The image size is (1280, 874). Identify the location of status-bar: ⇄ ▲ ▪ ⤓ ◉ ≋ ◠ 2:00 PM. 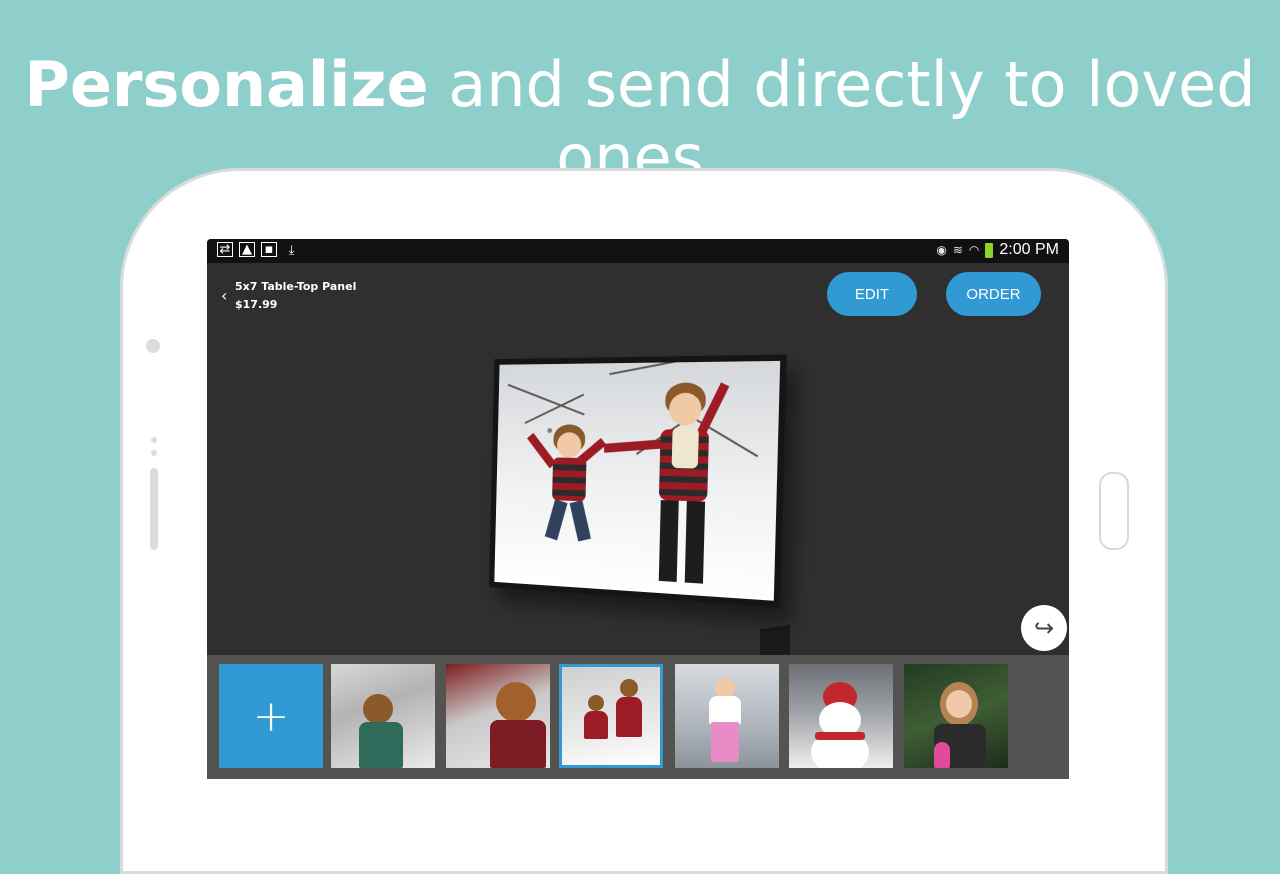
(638, 251).